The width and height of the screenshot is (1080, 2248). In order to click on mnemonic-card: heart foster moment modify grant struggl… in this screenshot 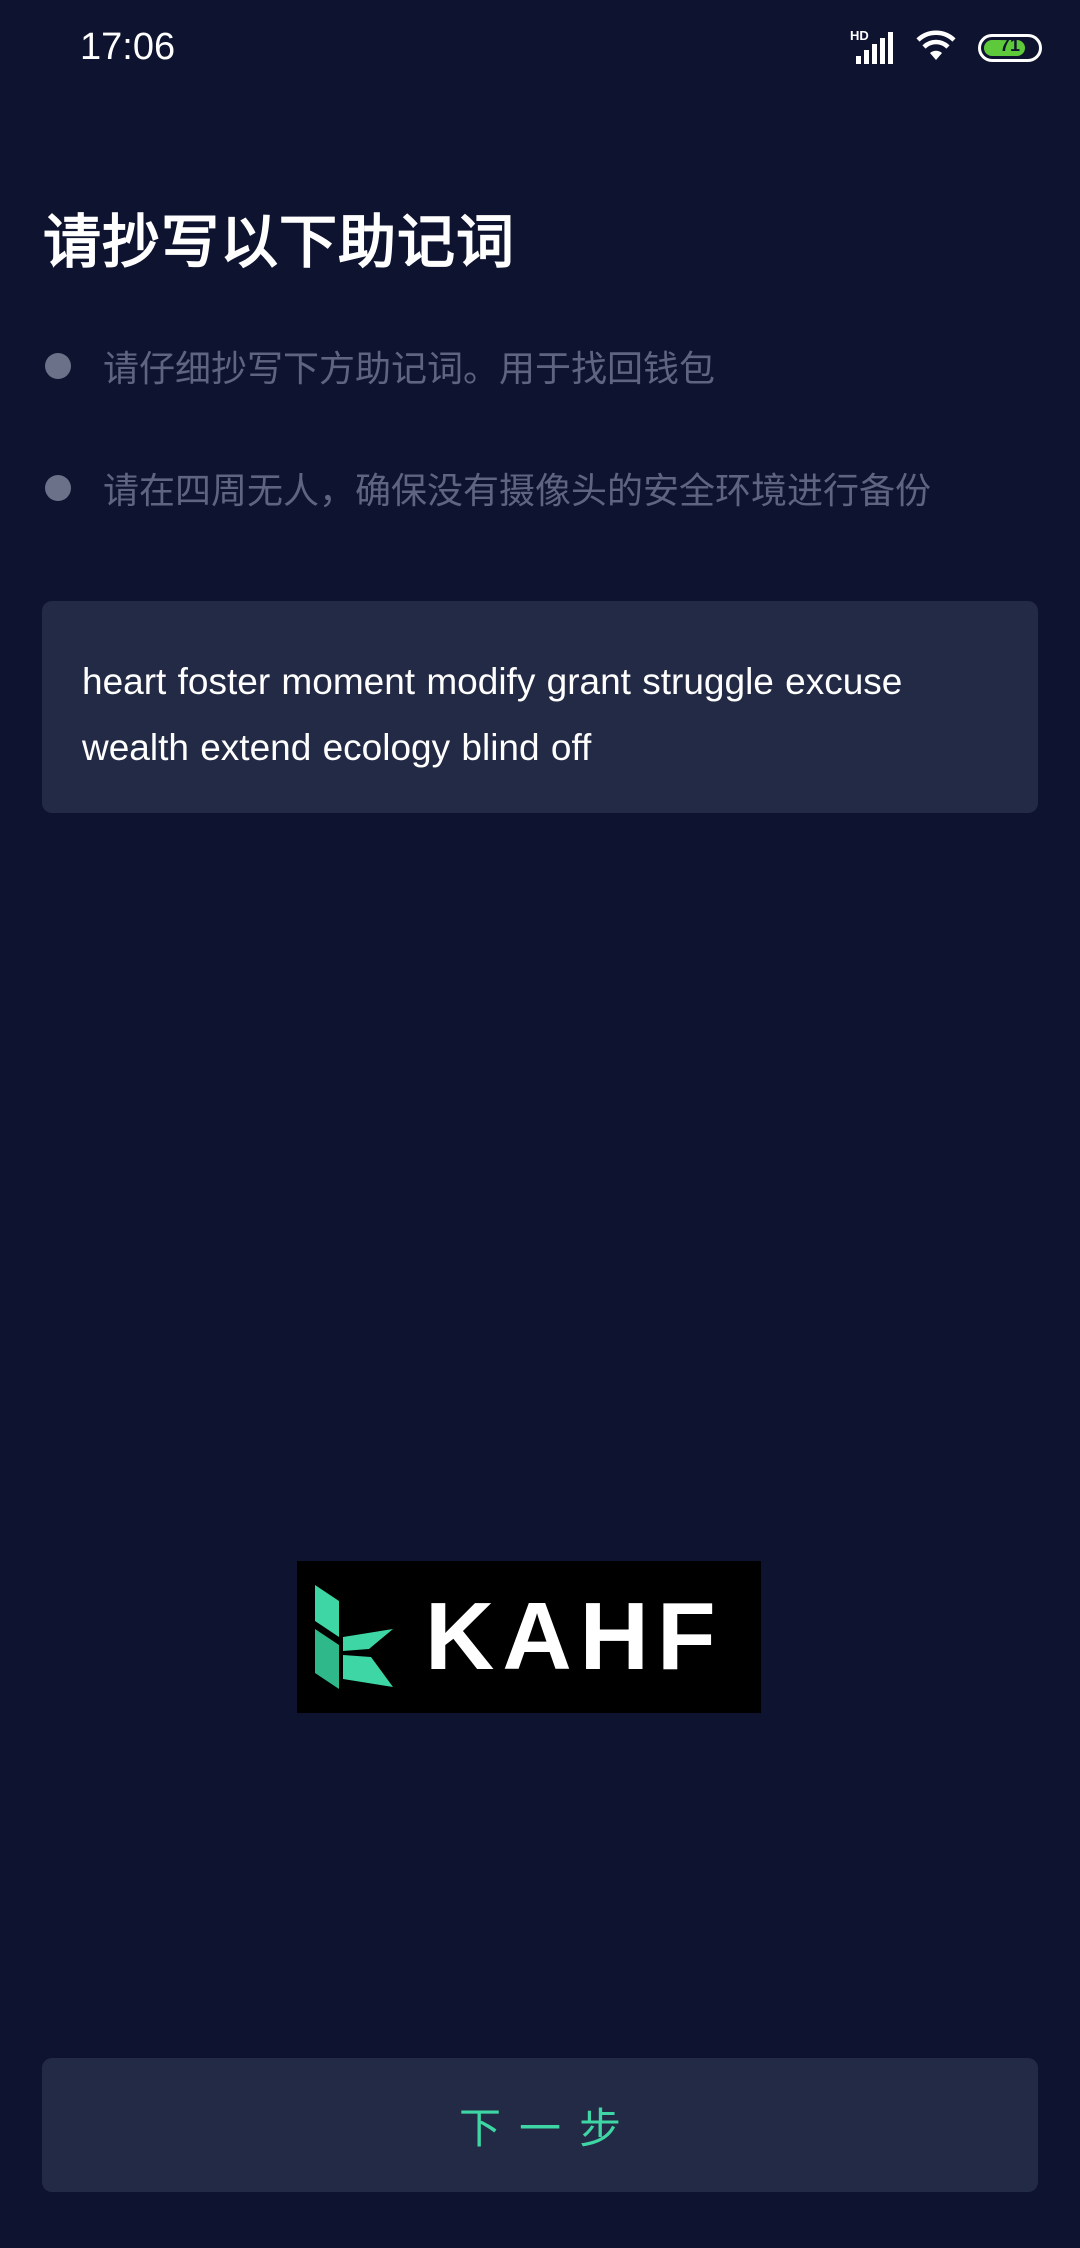, I will do `click(540, 707)`.